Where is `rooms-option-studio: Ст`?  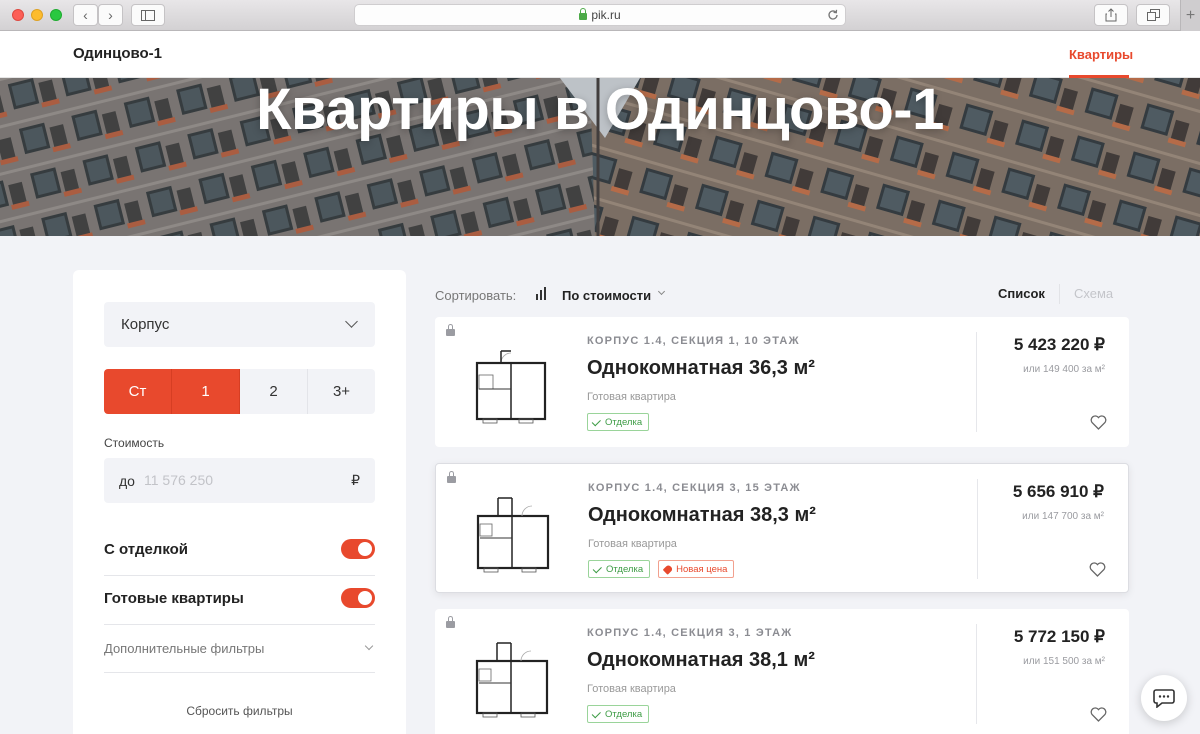
rooms-option-studio: Ст is located at coordinates (138, 391).